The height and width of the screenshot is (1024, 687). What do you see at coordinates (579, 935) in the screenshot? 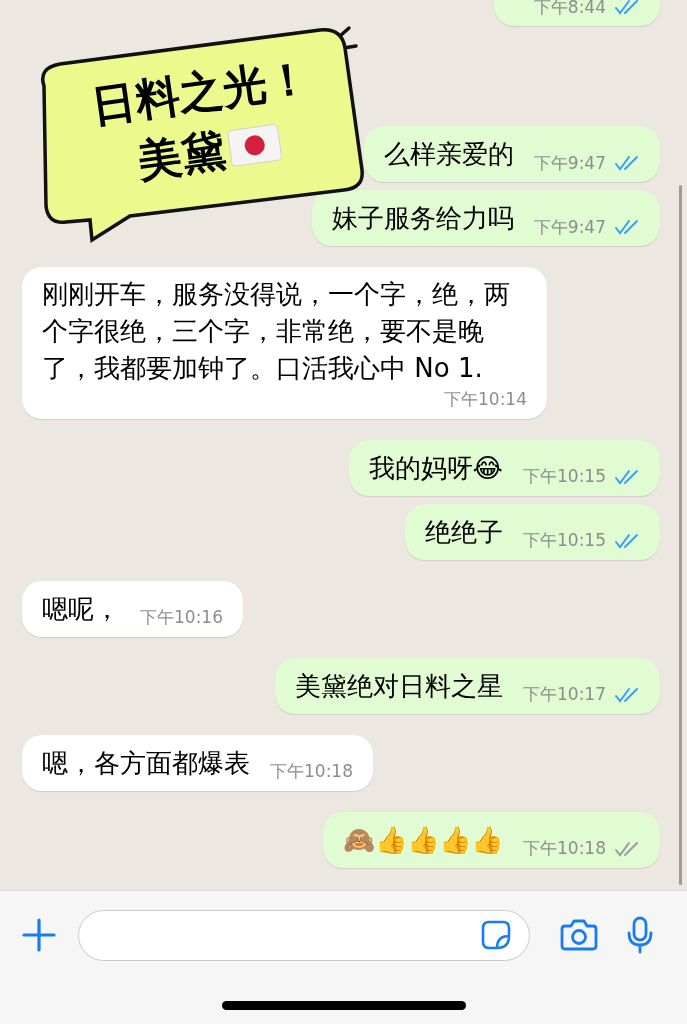
I see `camera-icon` at bounding box center [579, 935].